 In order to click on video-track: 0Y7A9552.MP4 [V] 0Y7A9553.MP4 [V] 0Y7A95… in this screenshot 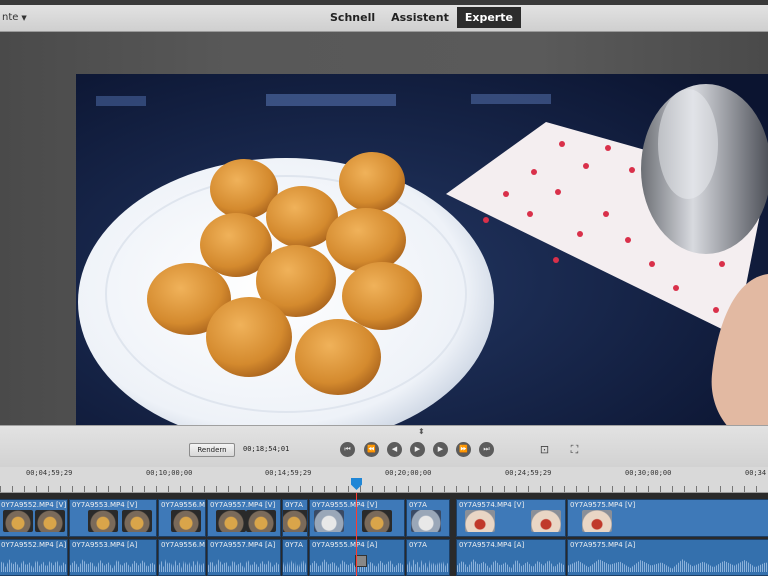, I will do `click(384, 518)`.